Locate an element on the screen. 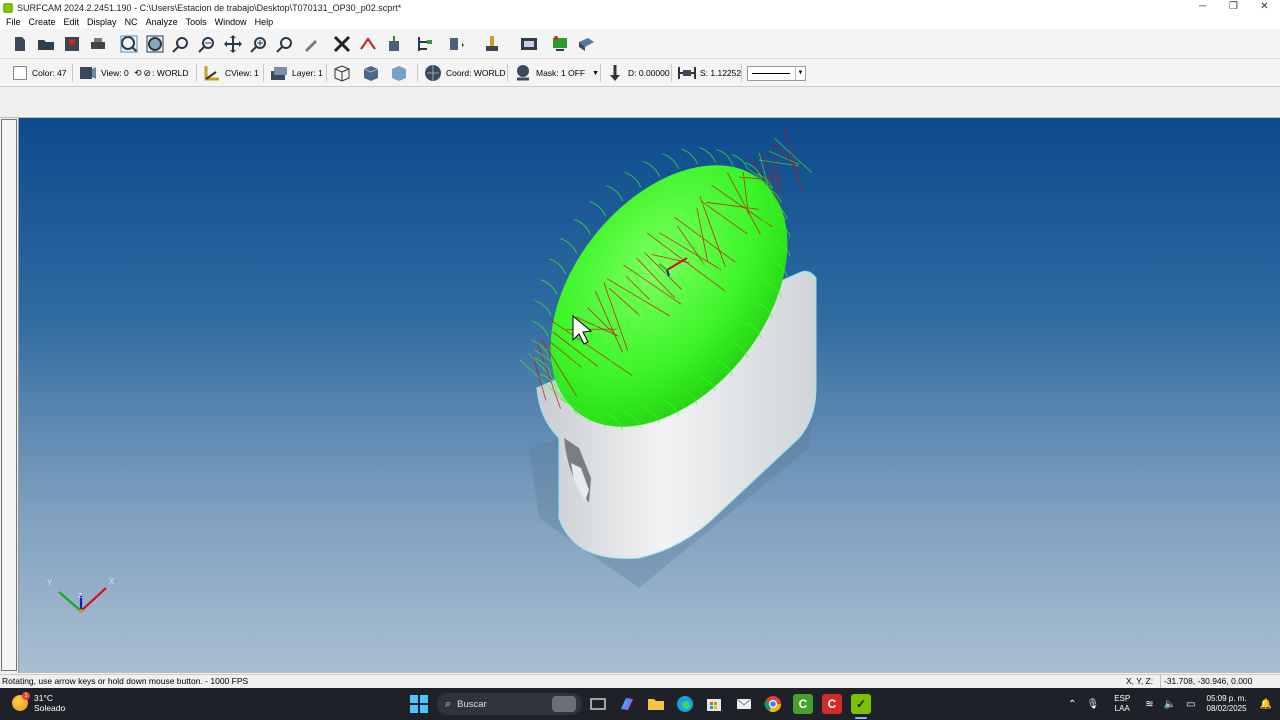 The width and height of the screenshot is (1280, 720). zoom-previous-icon is located at coordinates (284, 45).